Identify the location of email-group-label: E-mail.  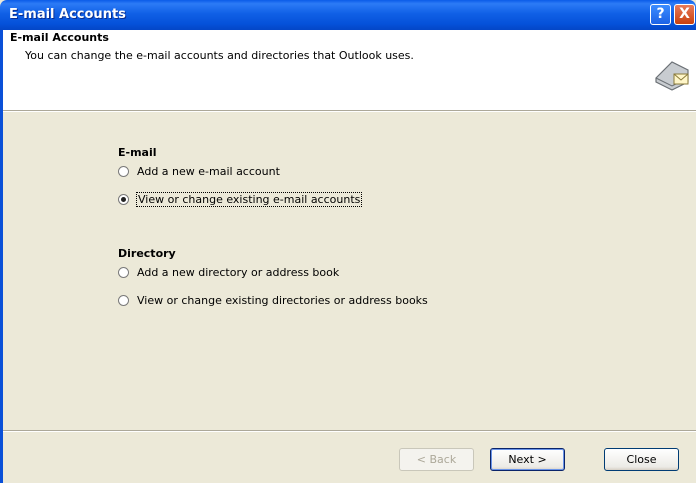
(137, 152).